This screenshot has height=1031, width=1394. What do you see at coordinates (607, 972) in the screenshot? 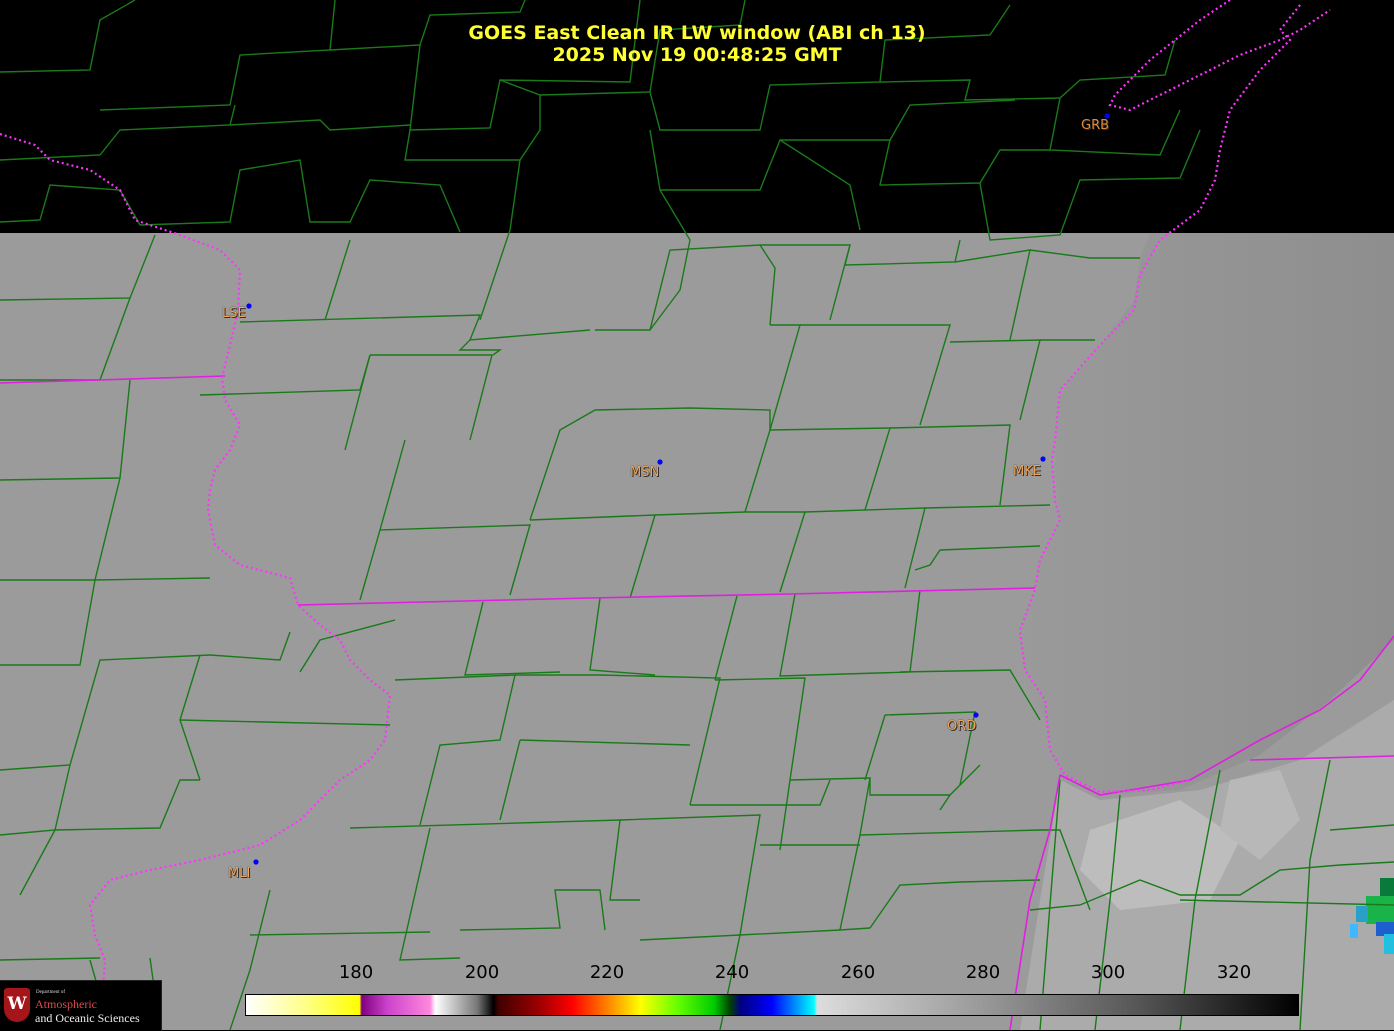
I see `colorbar-tick: 220` at bounding box center [607, 972].